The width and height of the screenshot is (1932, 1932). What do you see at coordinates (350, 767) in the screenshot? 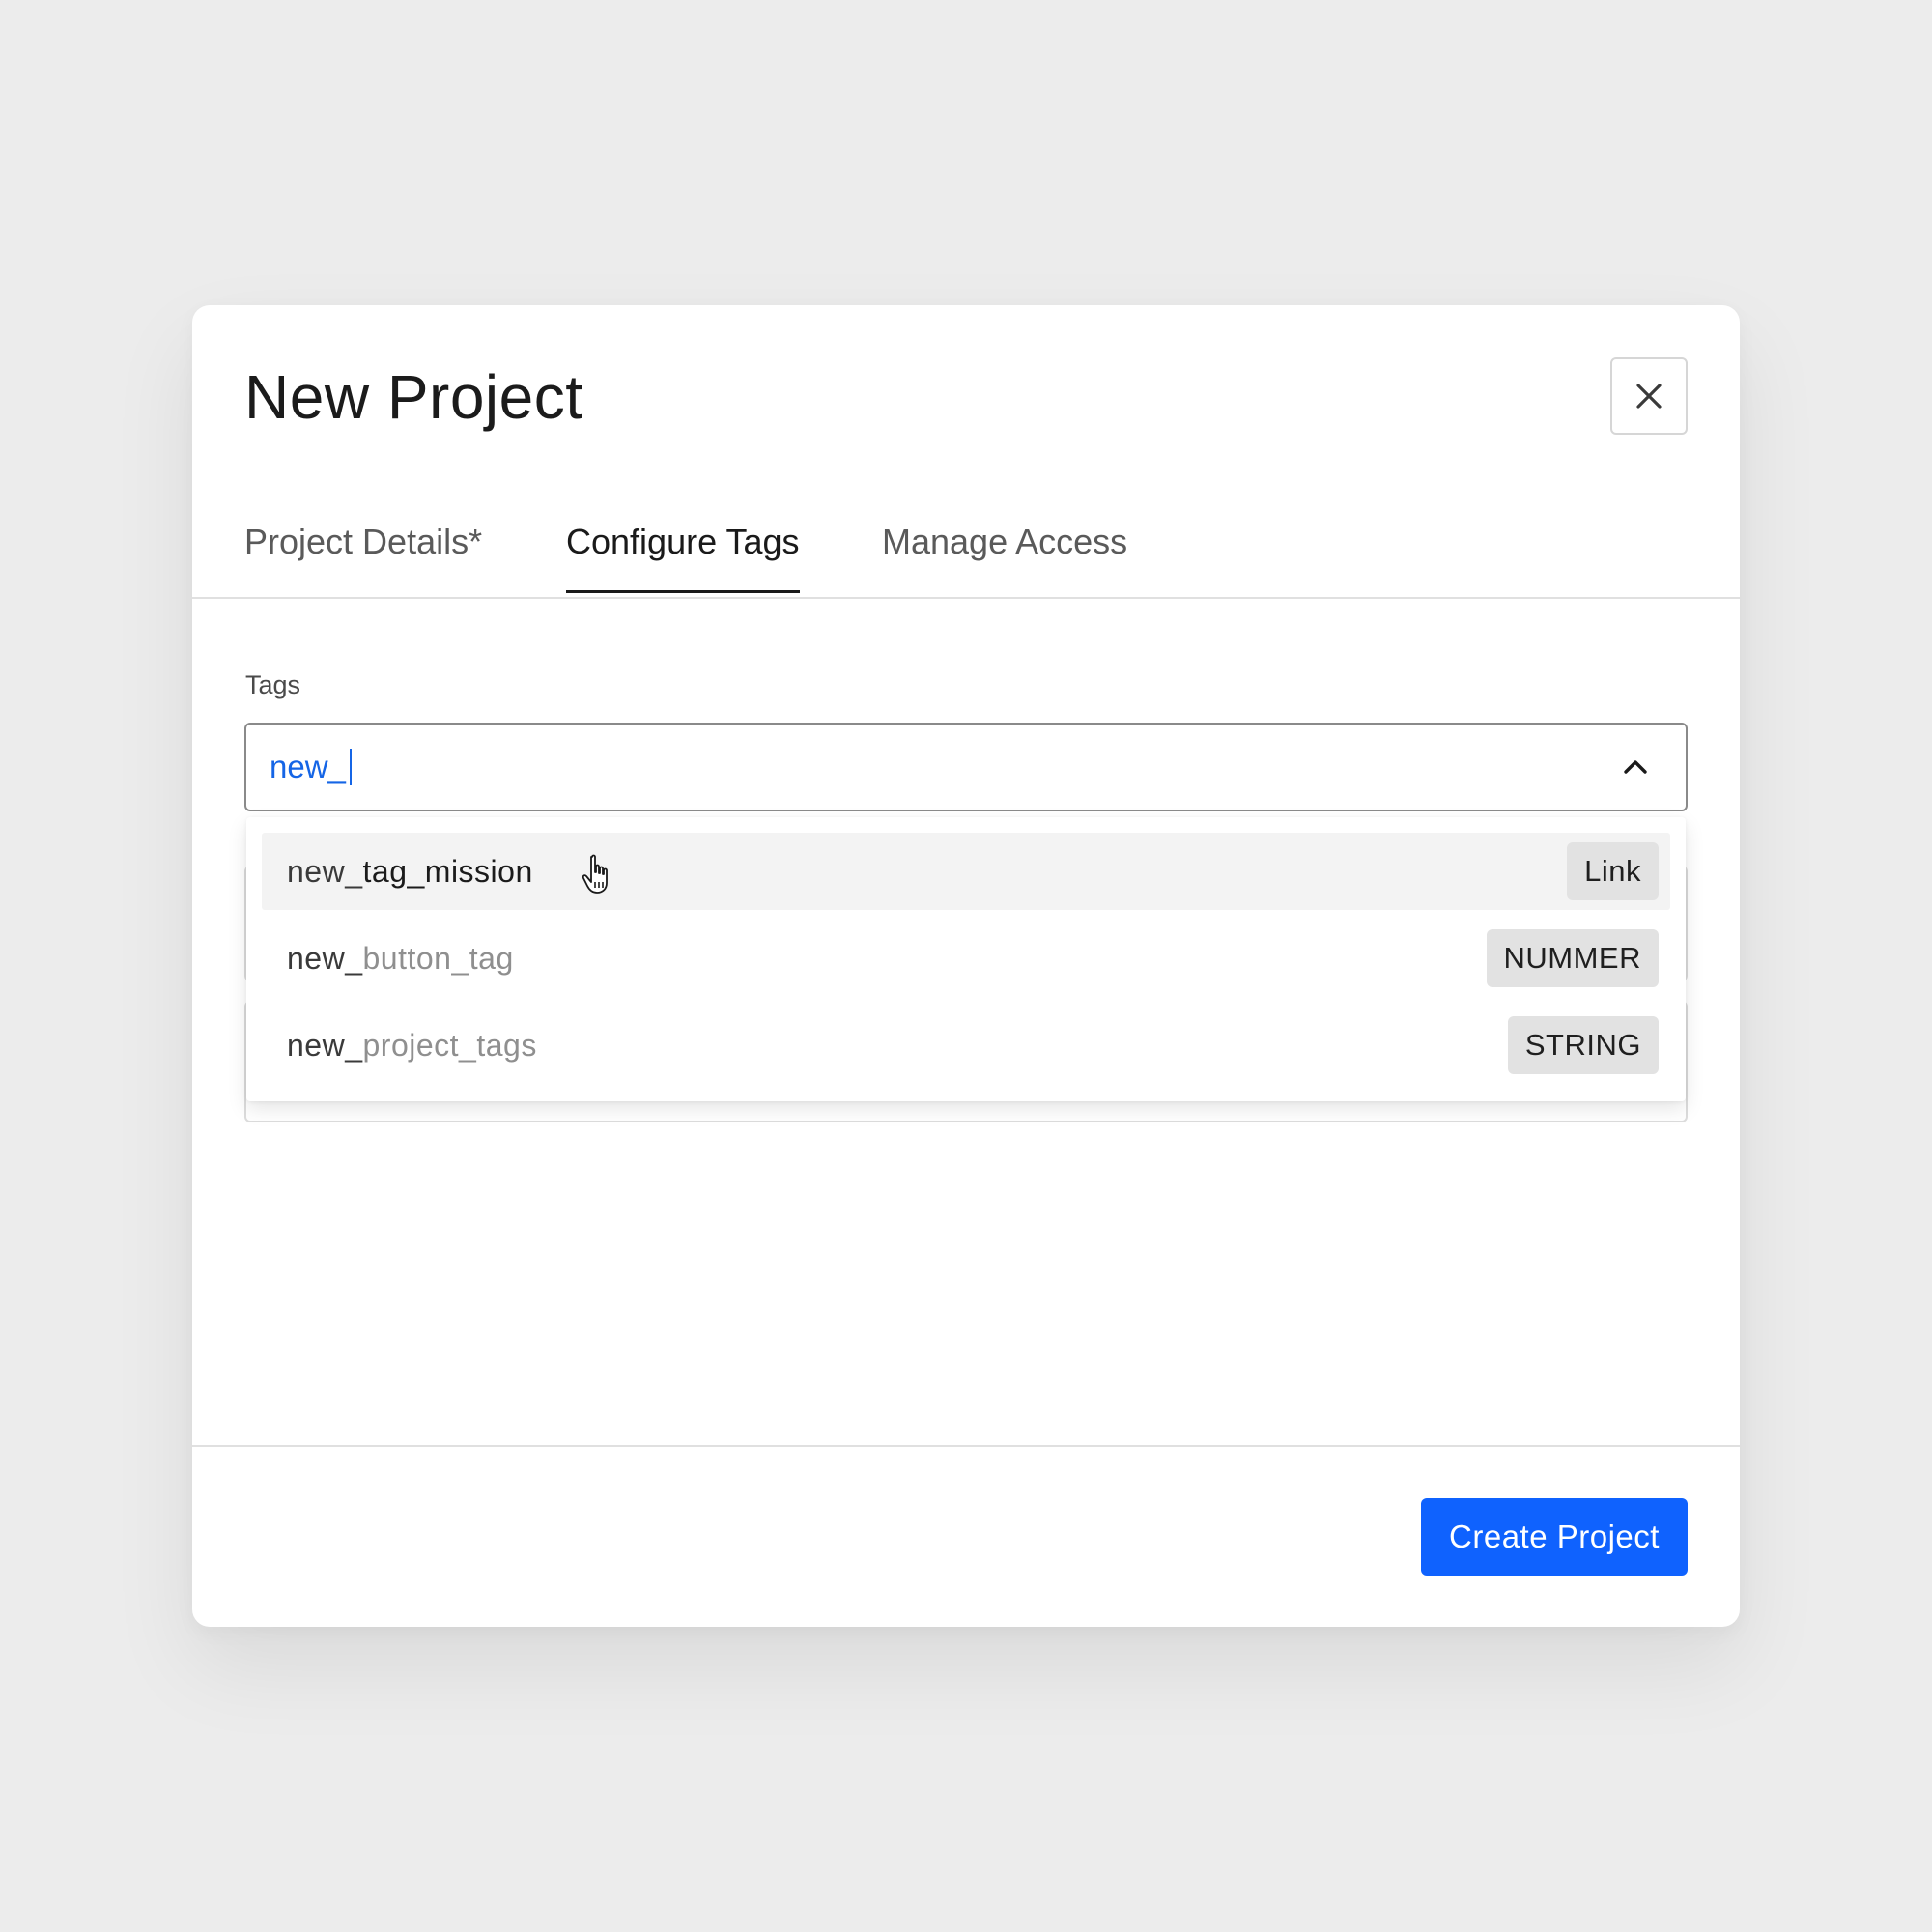
I see `text-caret` at bounding box center [350, 767].